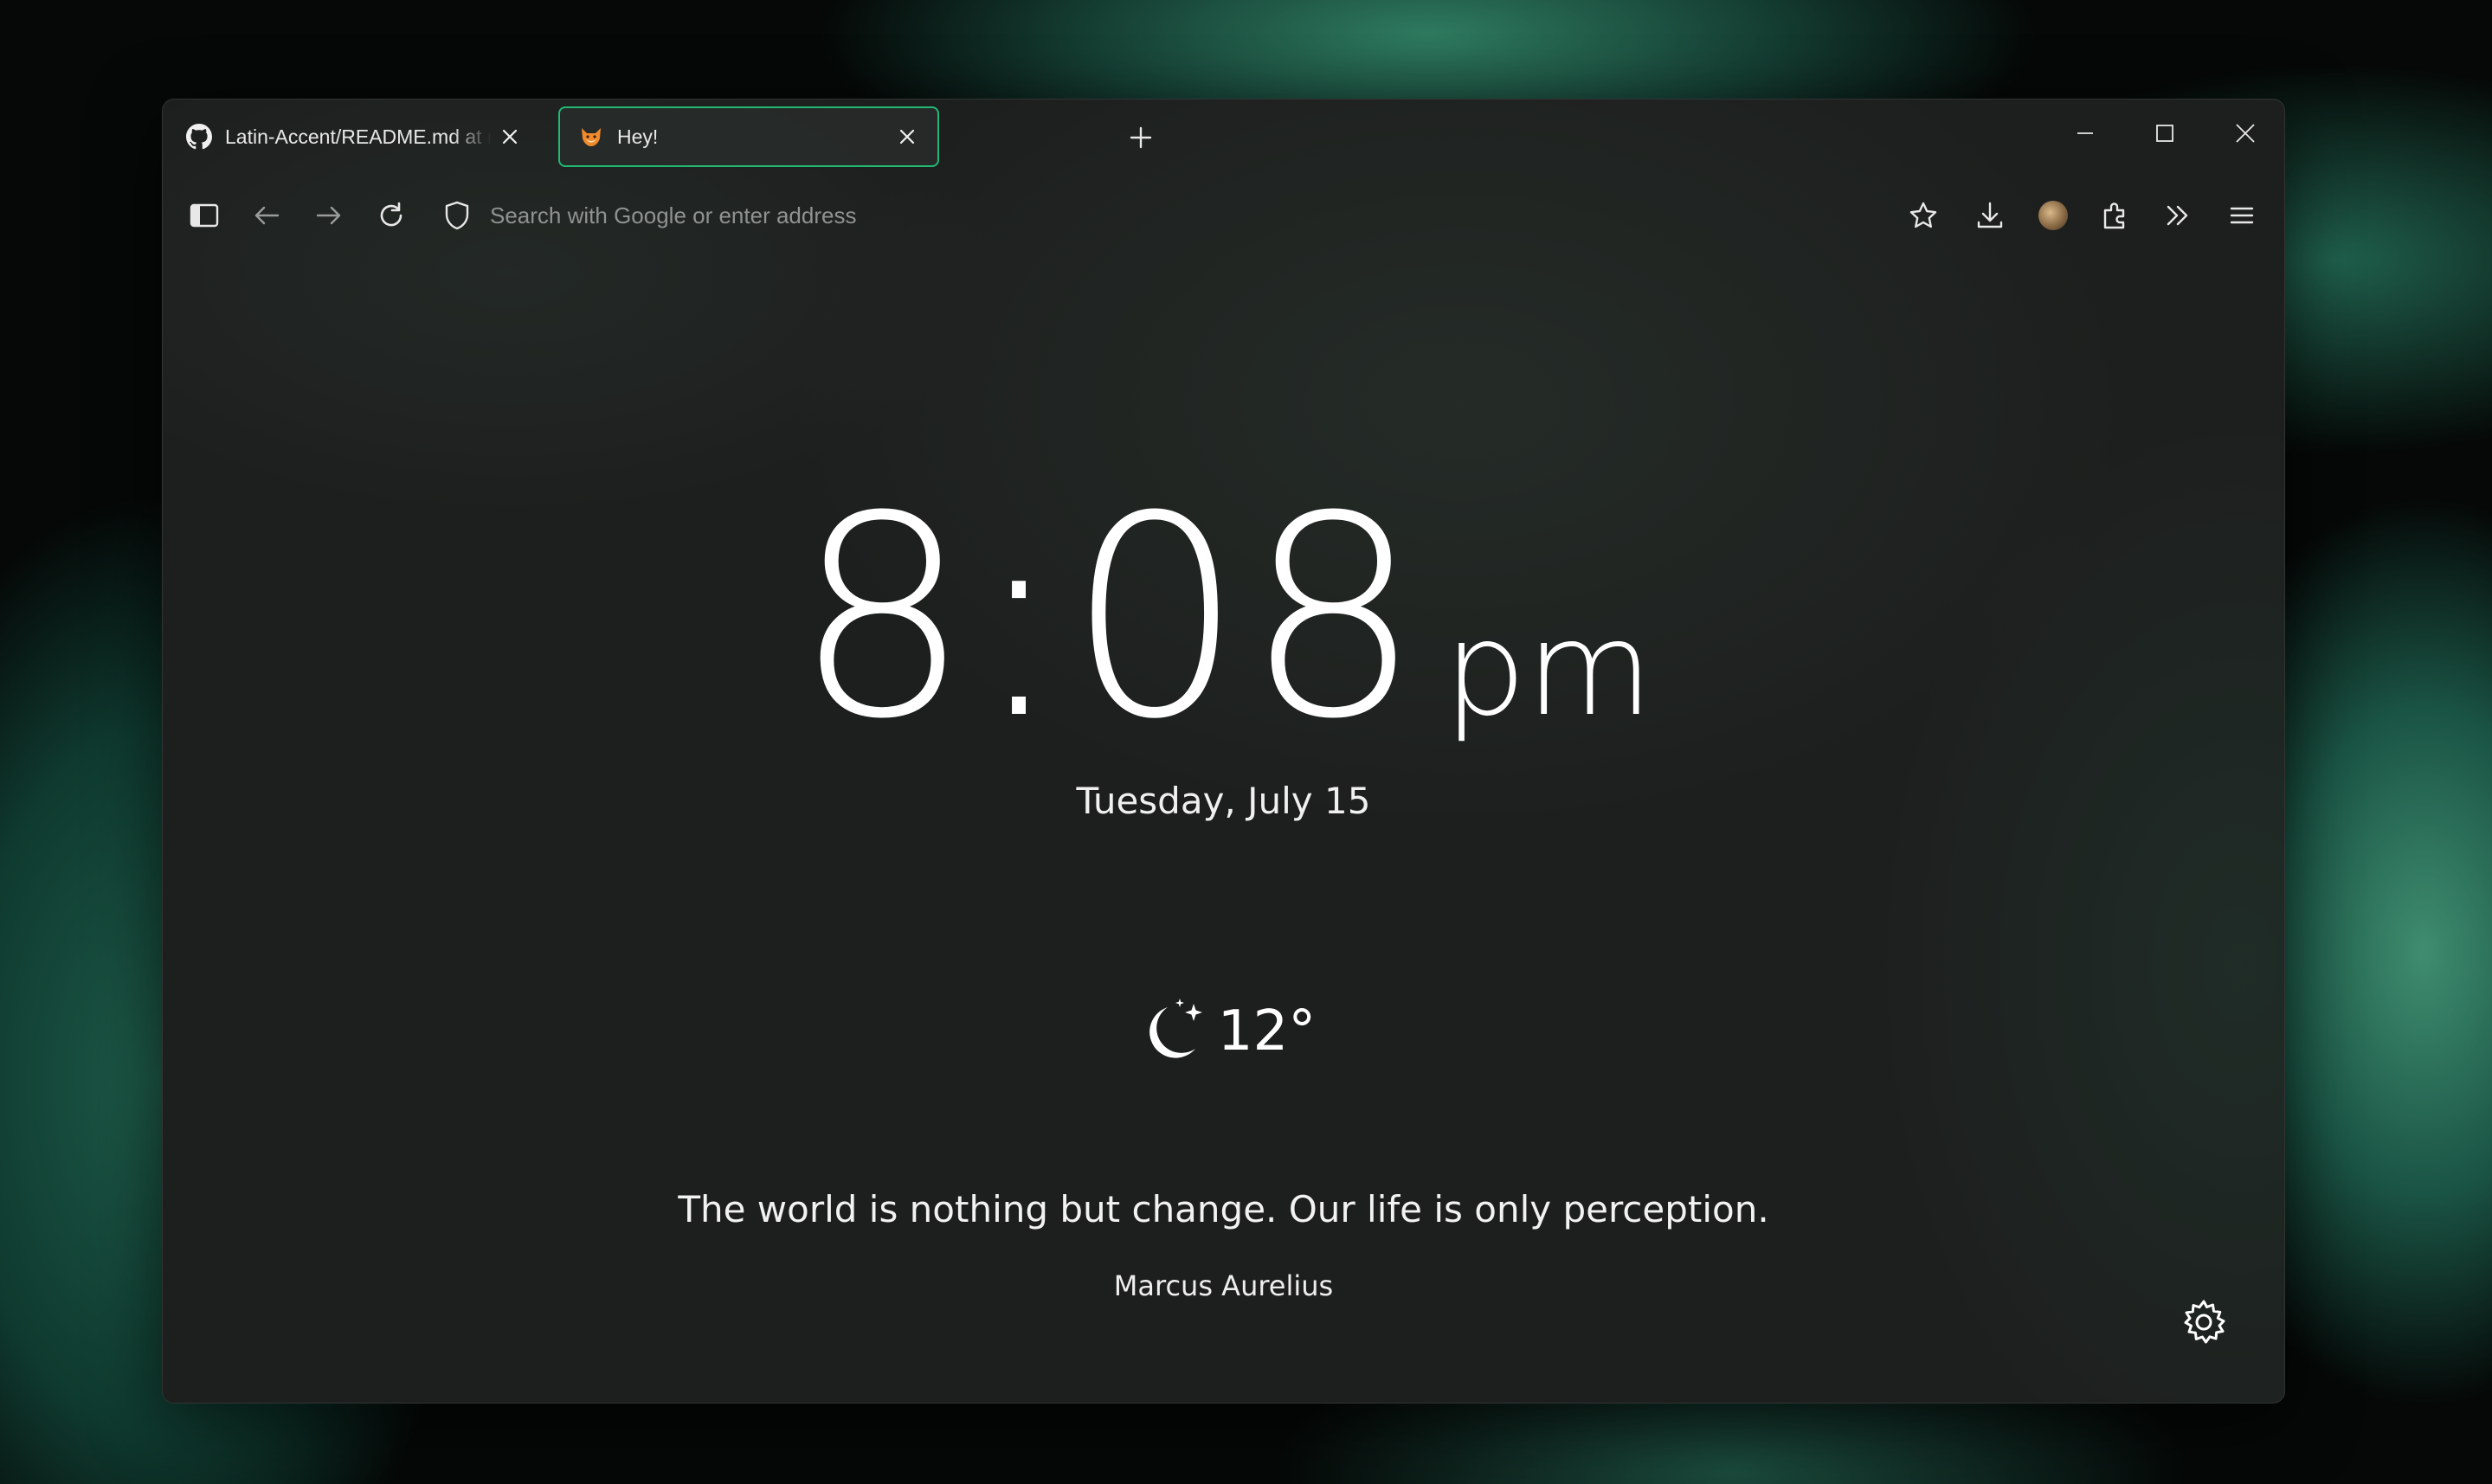  Describe the element at coordinates (199, 137) in the screenshot. I see `github-icon` at that location.